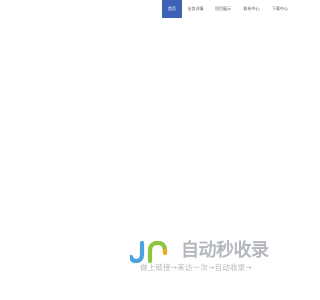 Image resolution: width=320 pixels, height=300 pixels. I want to click on nav-item-contact: 联系中心, so click(251, 9).